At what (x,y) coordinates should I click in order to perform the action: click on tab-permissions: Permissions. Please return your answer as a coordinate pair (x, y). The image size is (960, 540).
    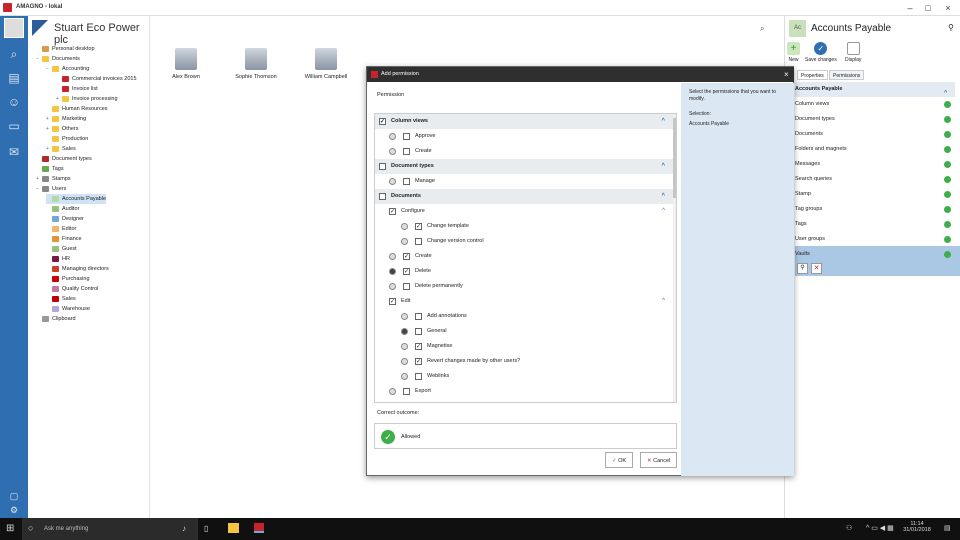
    Looking at the image, I should click on (847, 75).